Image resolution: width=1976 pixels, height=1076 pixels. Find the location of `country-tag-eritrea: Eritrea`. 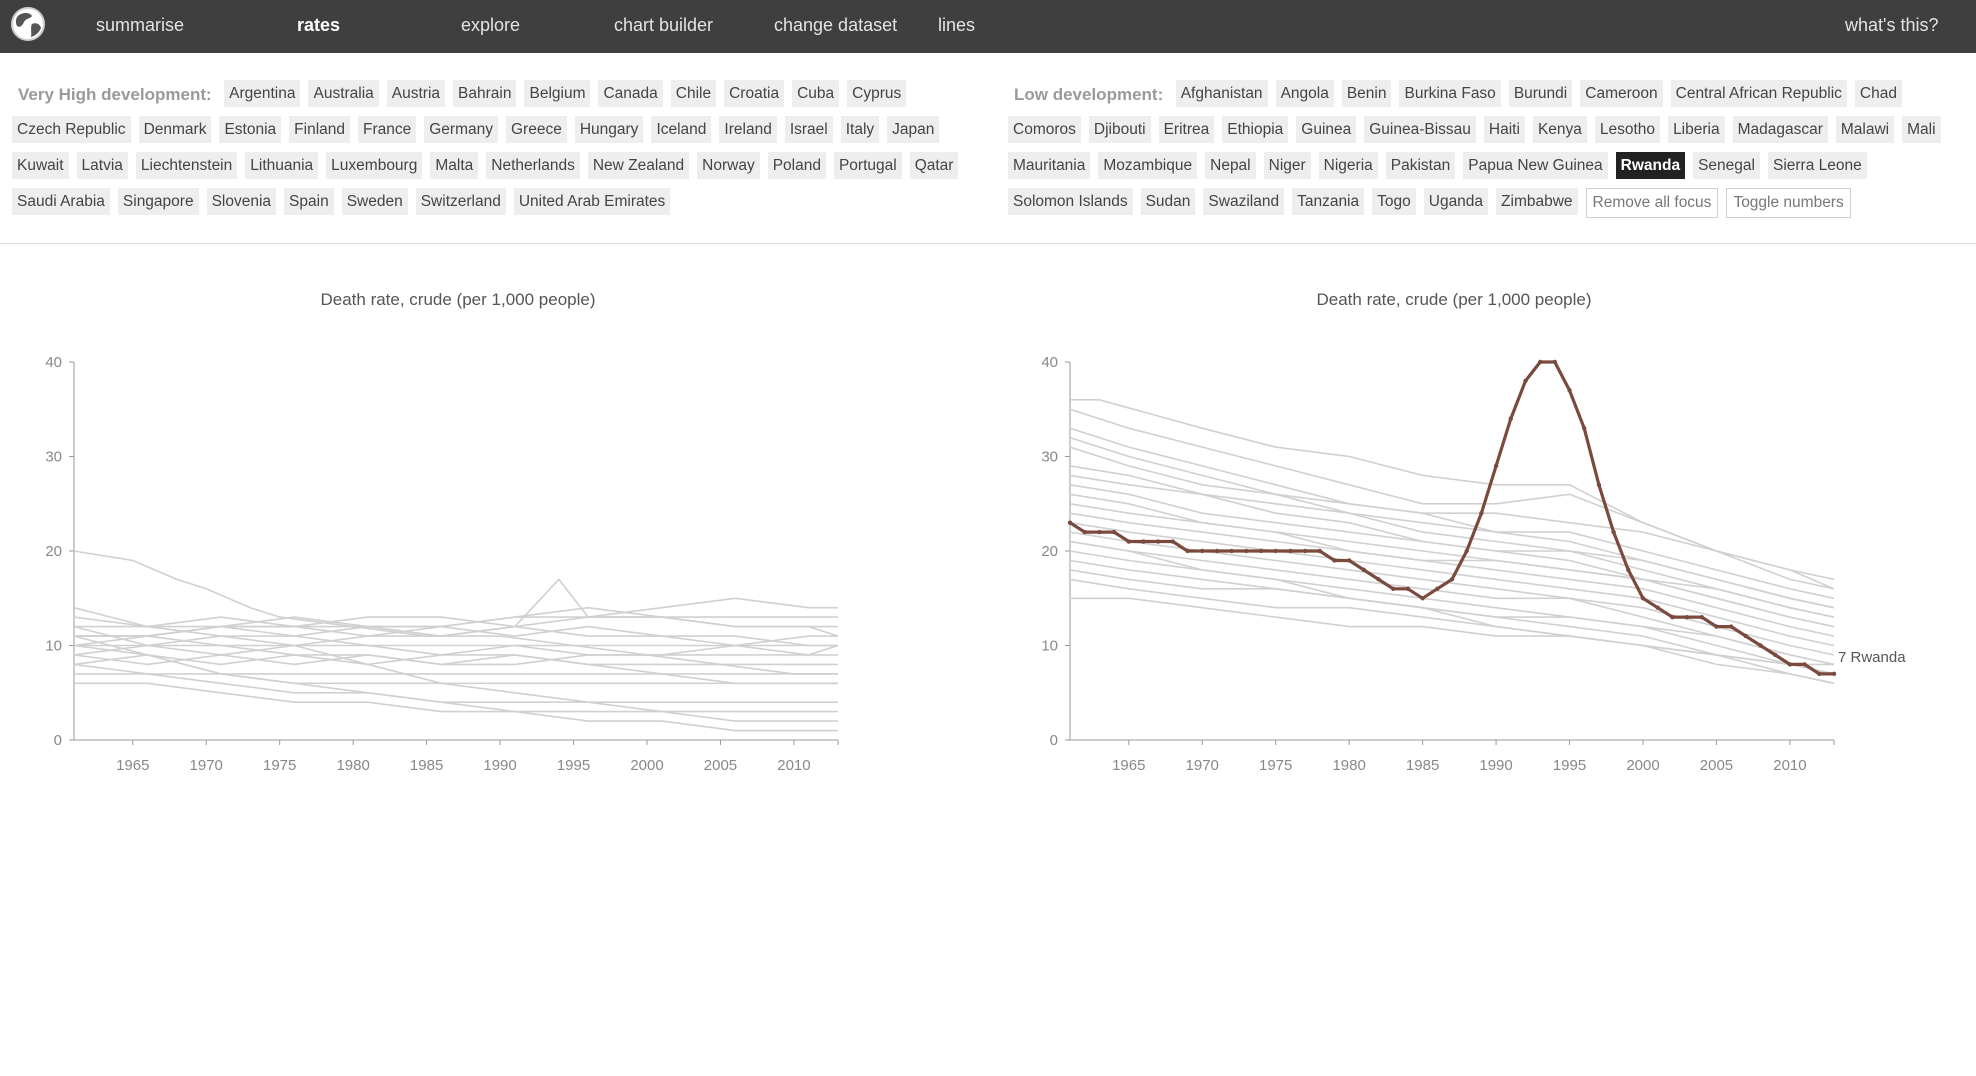

country-tag-eritrea: Eritrea is located at coordinates (1186, 129).